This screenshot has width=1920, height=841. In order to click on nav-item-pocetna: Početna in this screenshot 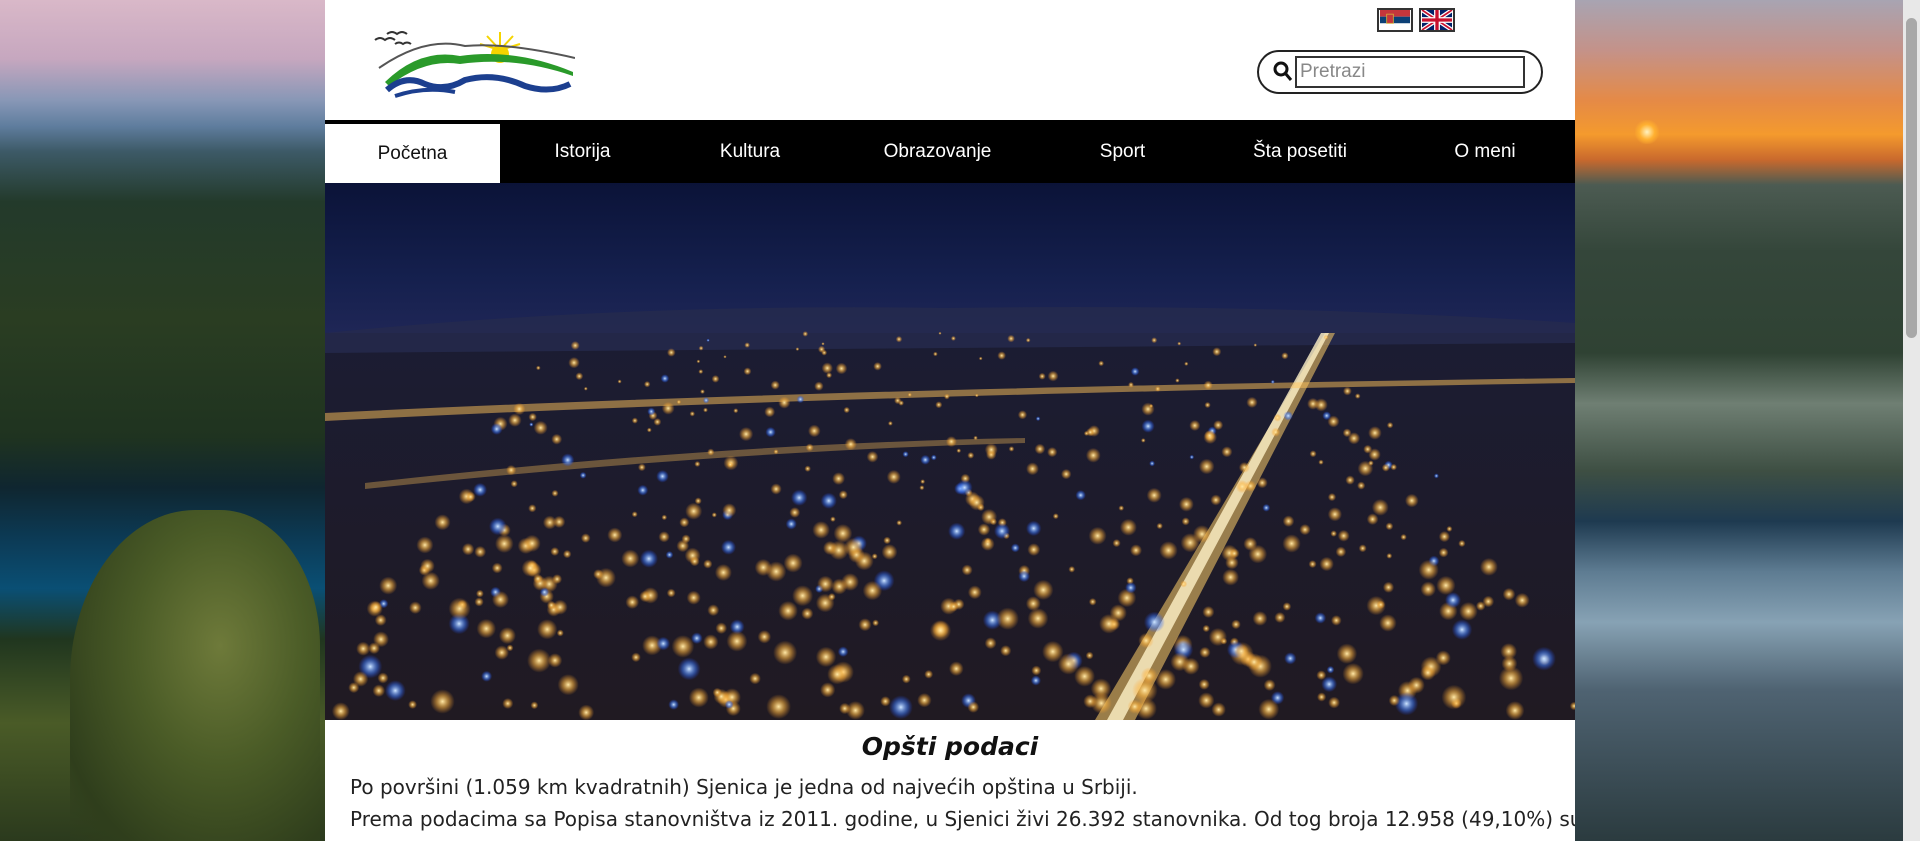, I will do `click(412, 153)`.